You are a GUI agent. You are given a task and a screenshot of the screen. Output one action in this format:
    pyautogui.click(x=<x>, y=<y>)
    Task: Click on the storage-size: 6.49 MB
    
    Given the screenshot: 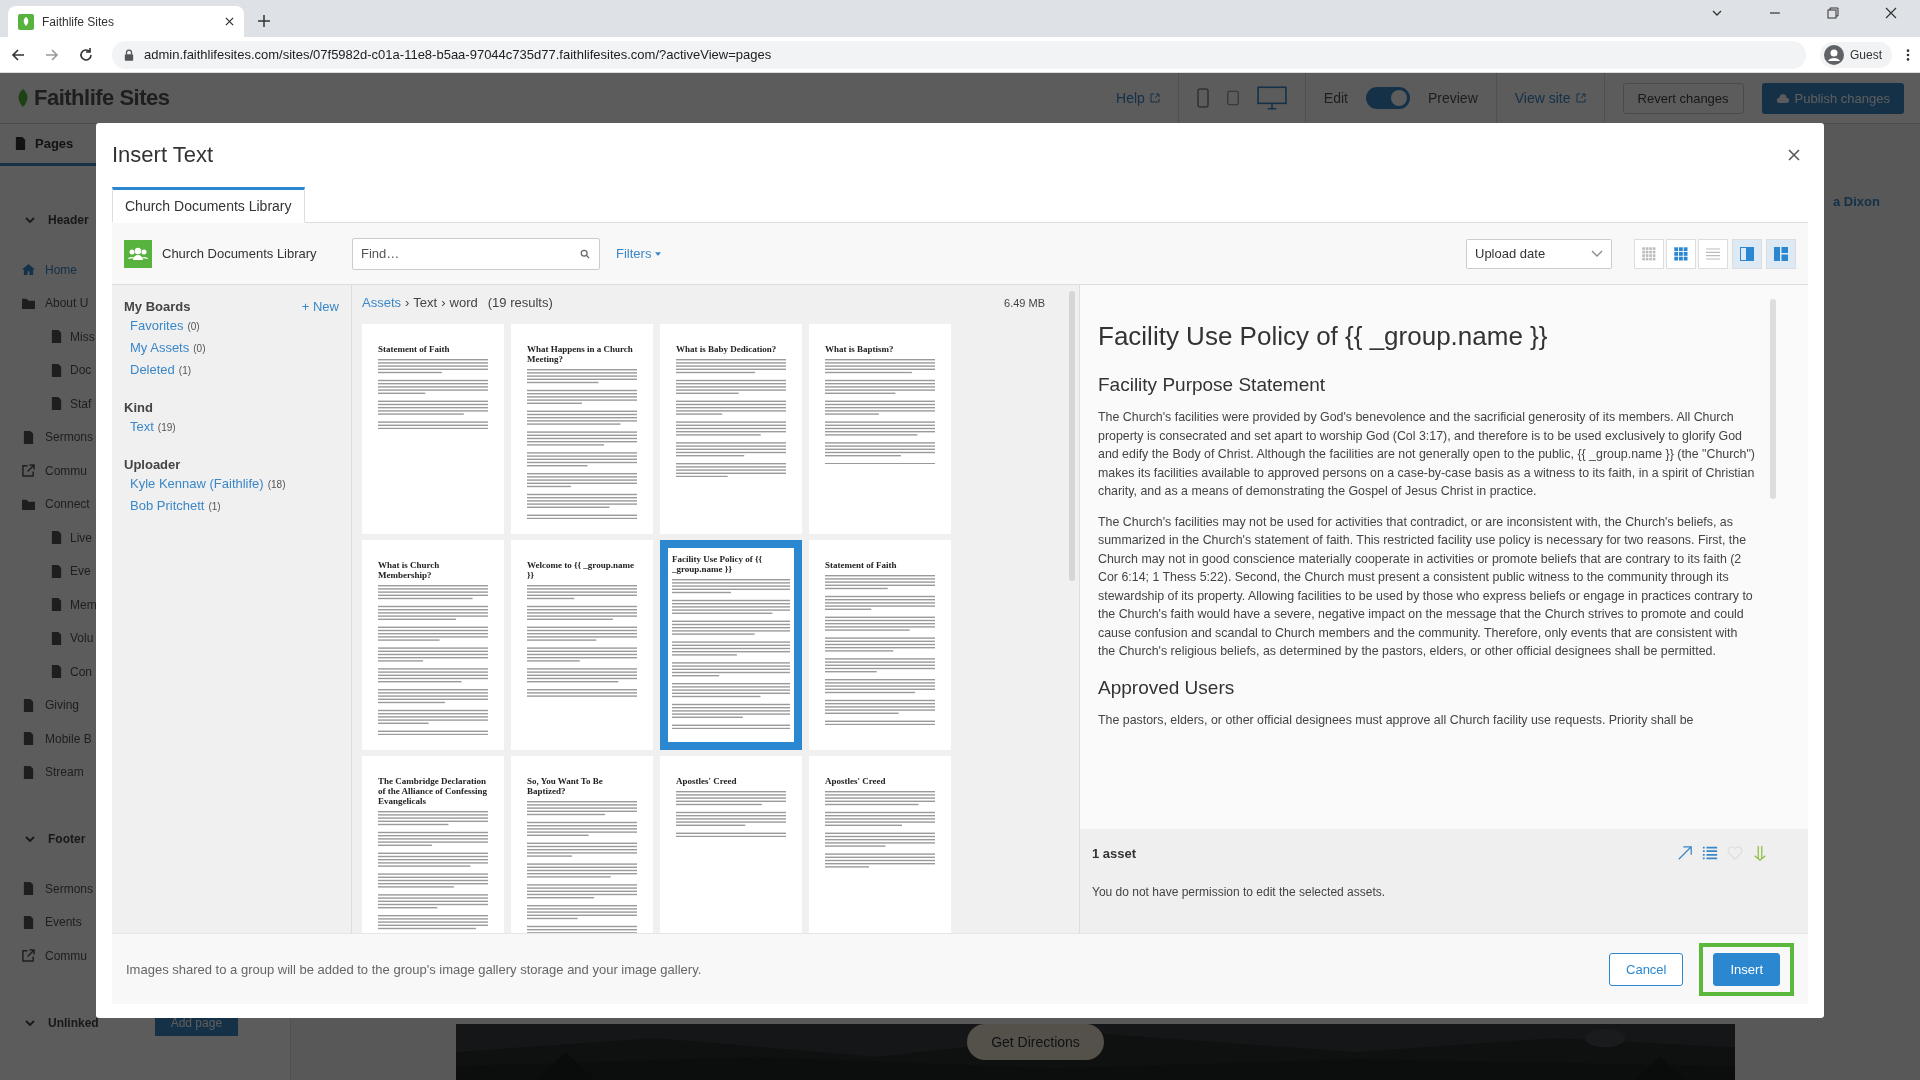 What is the action you would take?
    pyautogui.click(x=1024, y=303)
    